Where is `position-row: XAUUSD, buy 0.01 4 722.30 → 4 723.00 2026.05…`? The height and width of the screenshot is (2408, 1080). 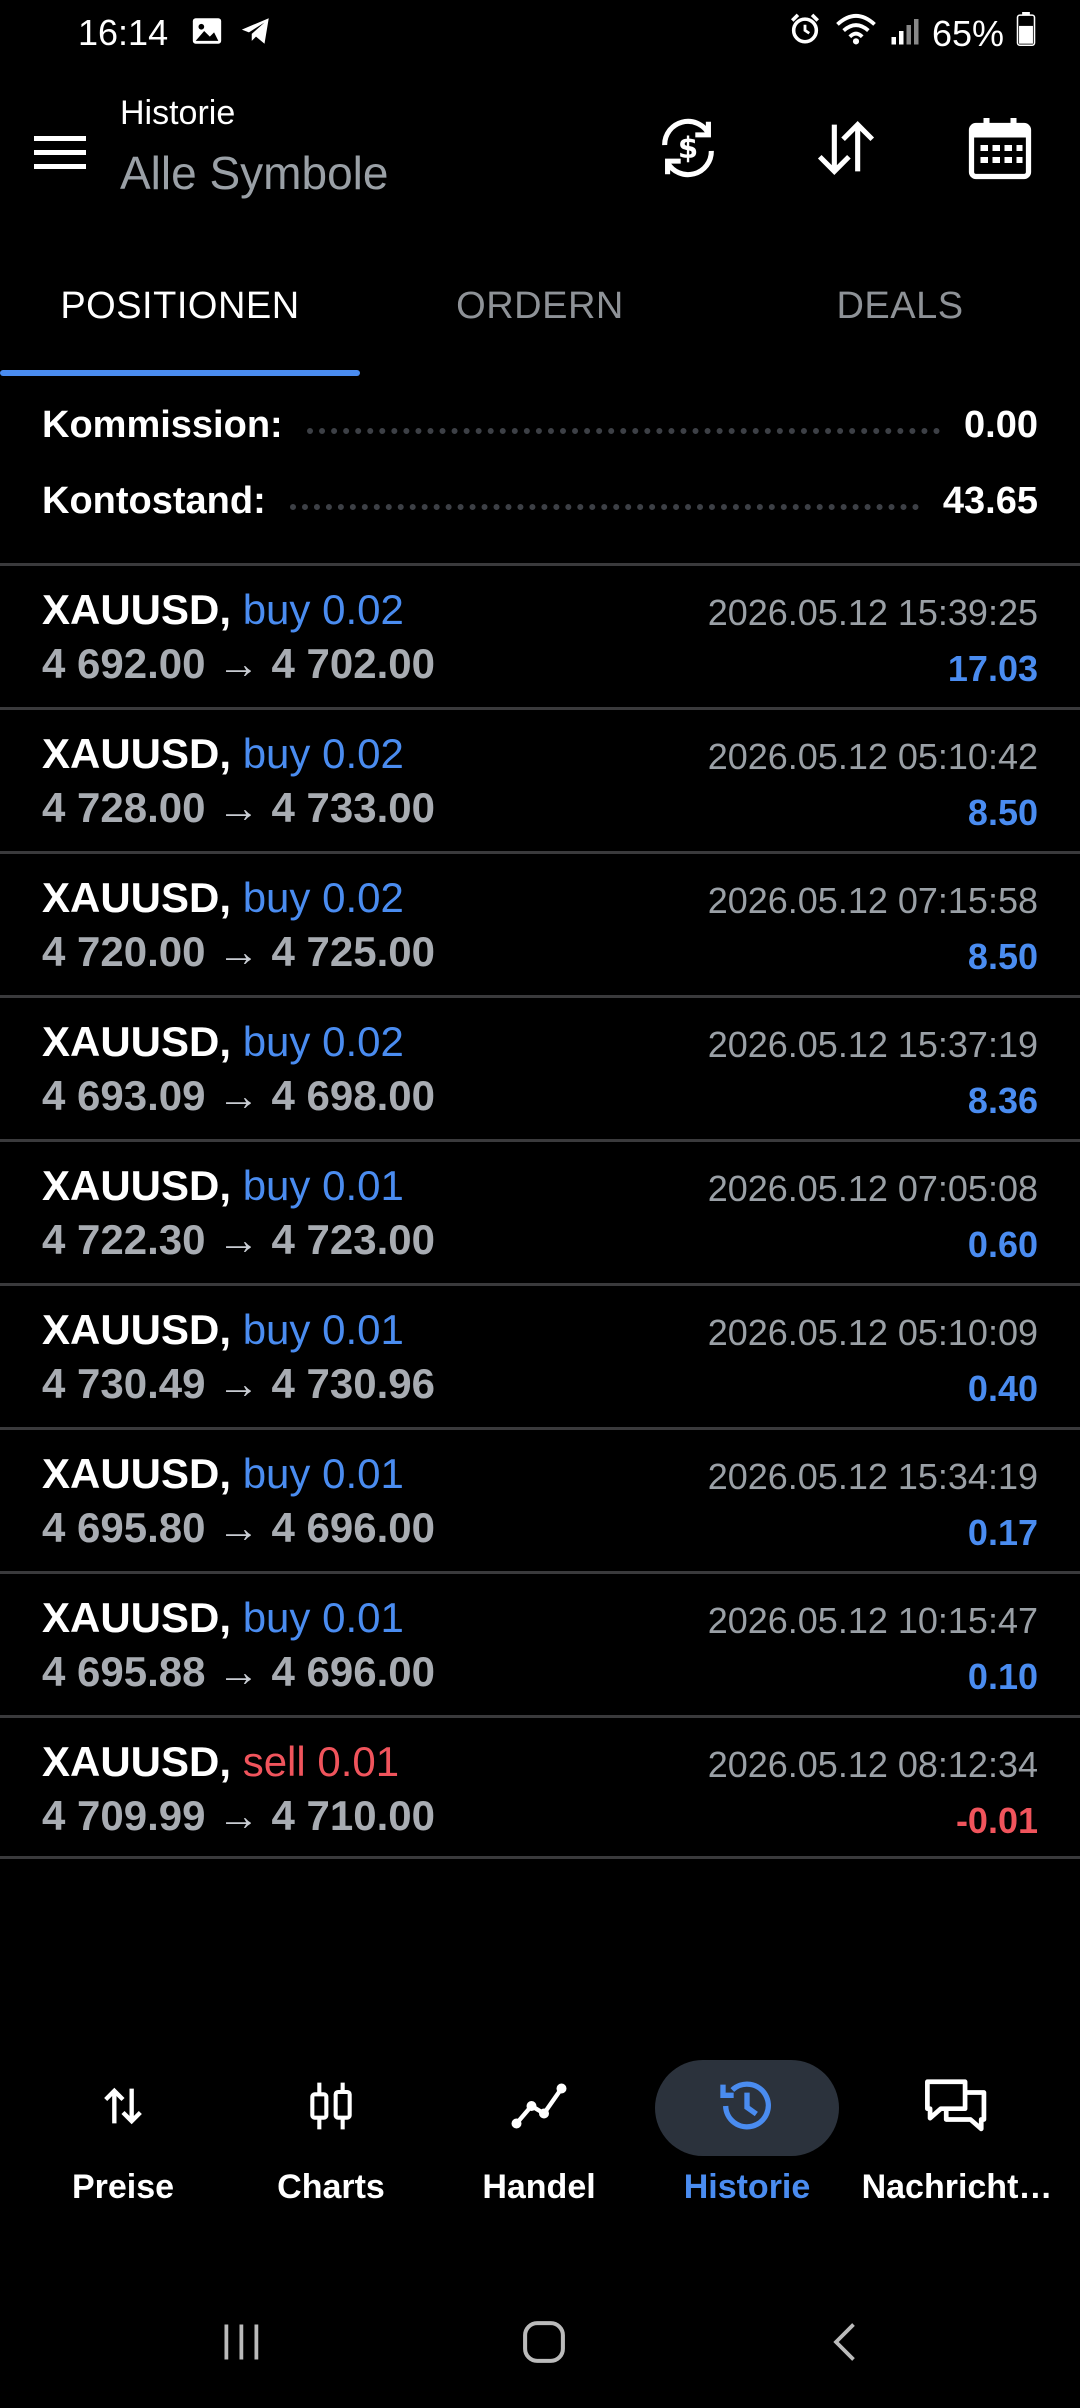
position-row: XAUUSD, buy 0.01 4 722.30 → 4 723.00 2026.05… is located at coordinates (540, 1211).